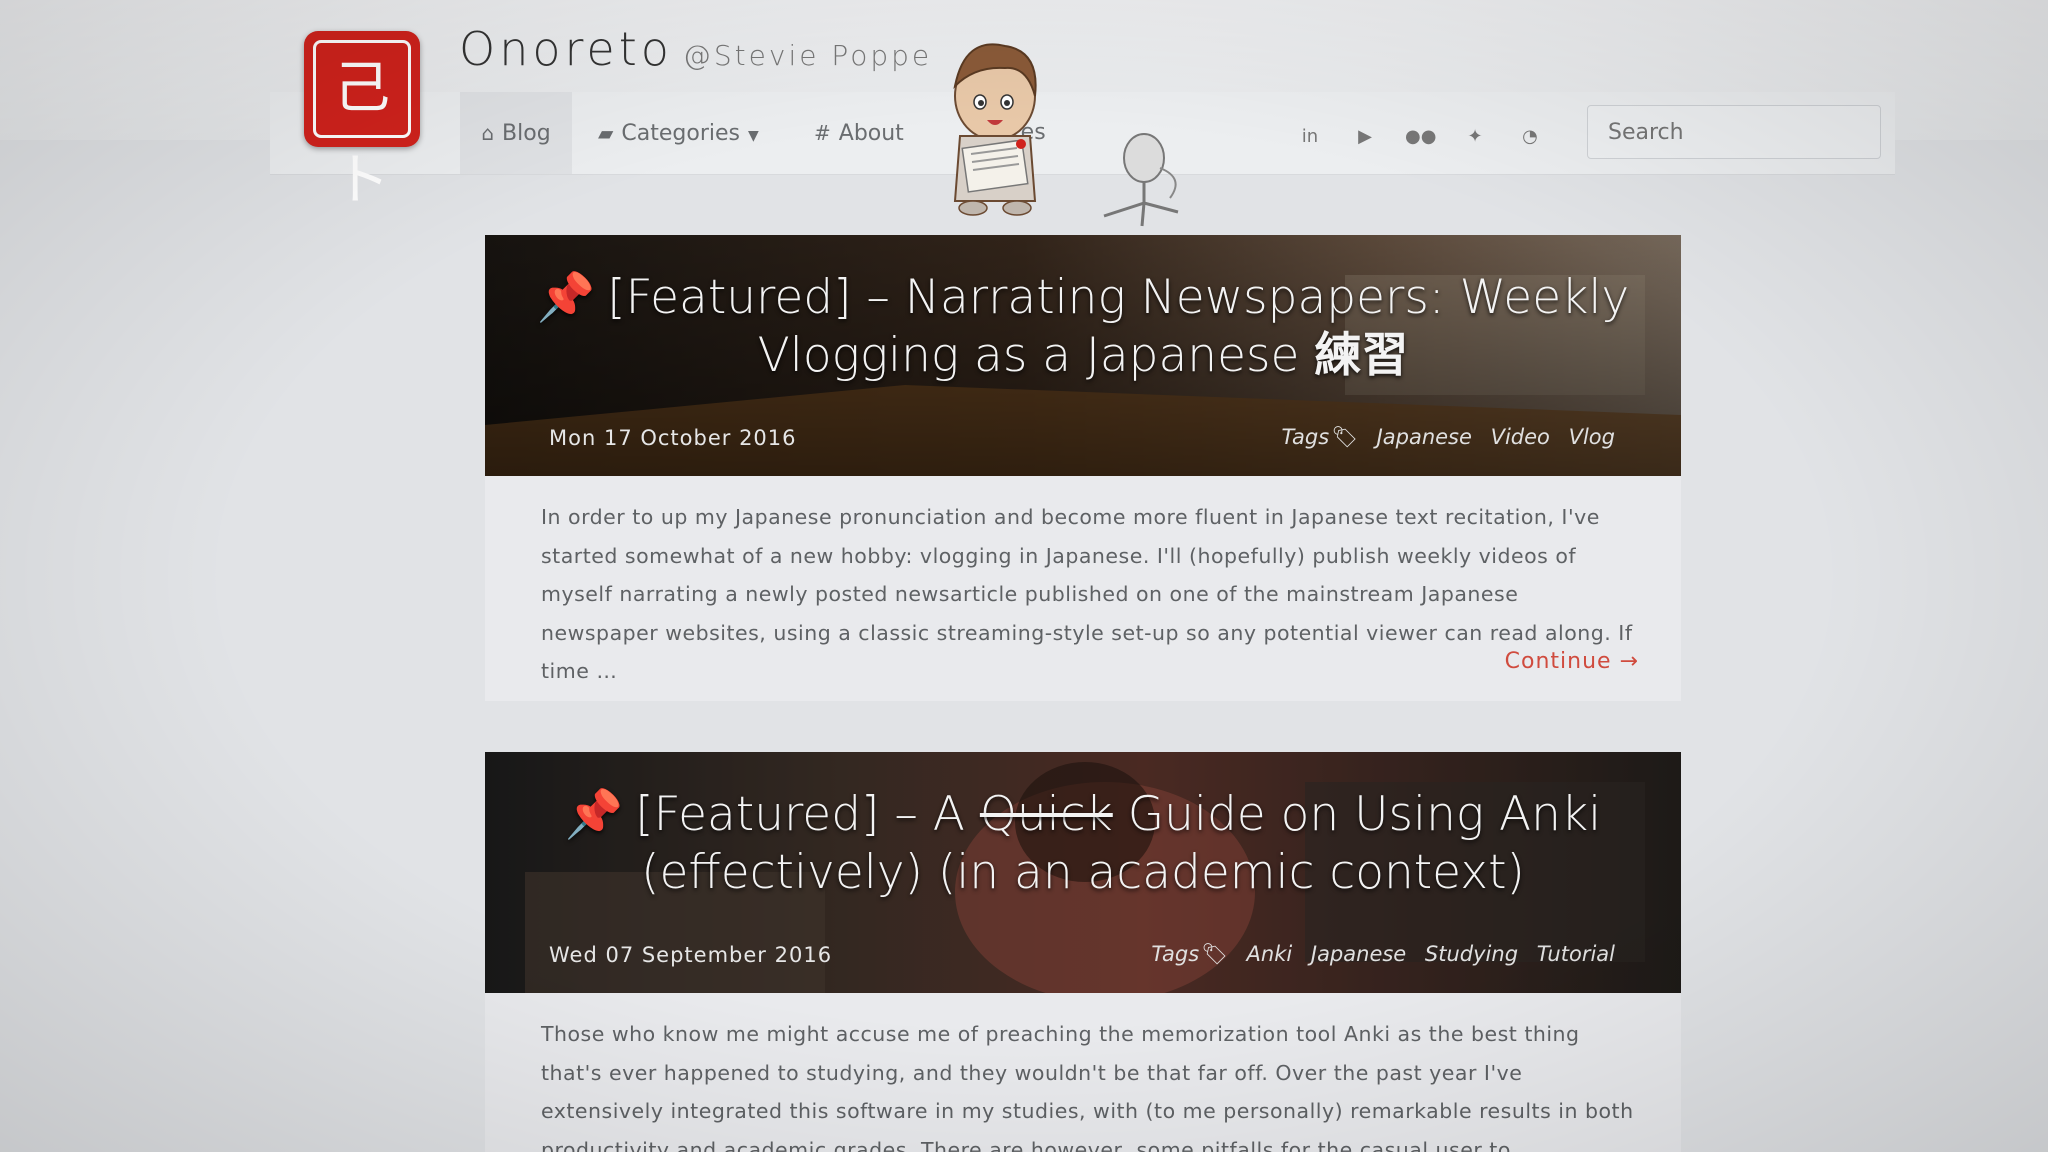 This screenshot has height=1152, width=2048. Describe the element at coordinates (606, 133) in the screenshot. I see `folder-icon: ▰` at that location.